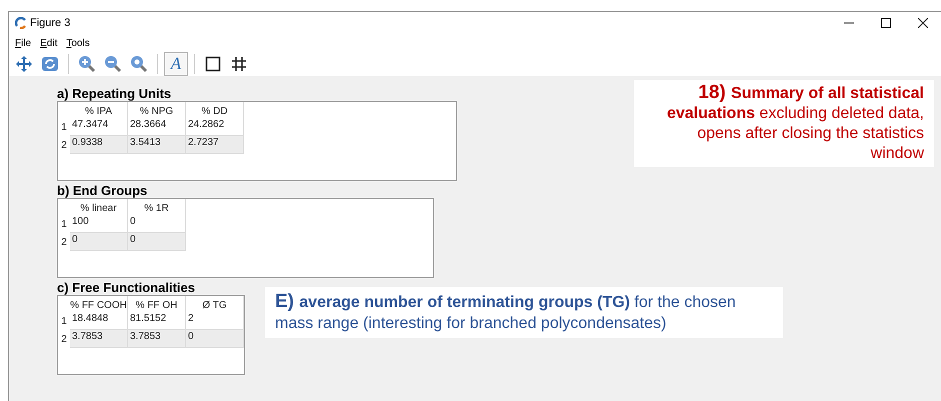 The height and width of the screenshot is (401, 941). Describe the element at coordinates (923, 23) in the screenshot. I see `close-icon` at that location.